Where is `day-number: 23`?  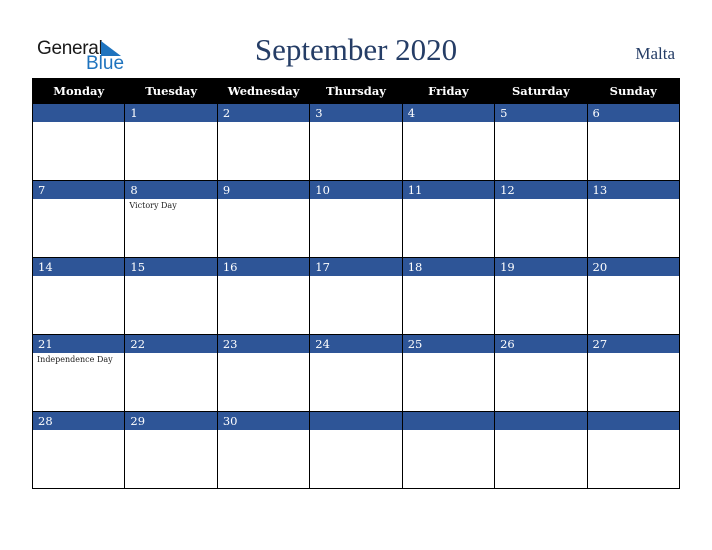
day-number: 23 is located at coordinates (263, 344).